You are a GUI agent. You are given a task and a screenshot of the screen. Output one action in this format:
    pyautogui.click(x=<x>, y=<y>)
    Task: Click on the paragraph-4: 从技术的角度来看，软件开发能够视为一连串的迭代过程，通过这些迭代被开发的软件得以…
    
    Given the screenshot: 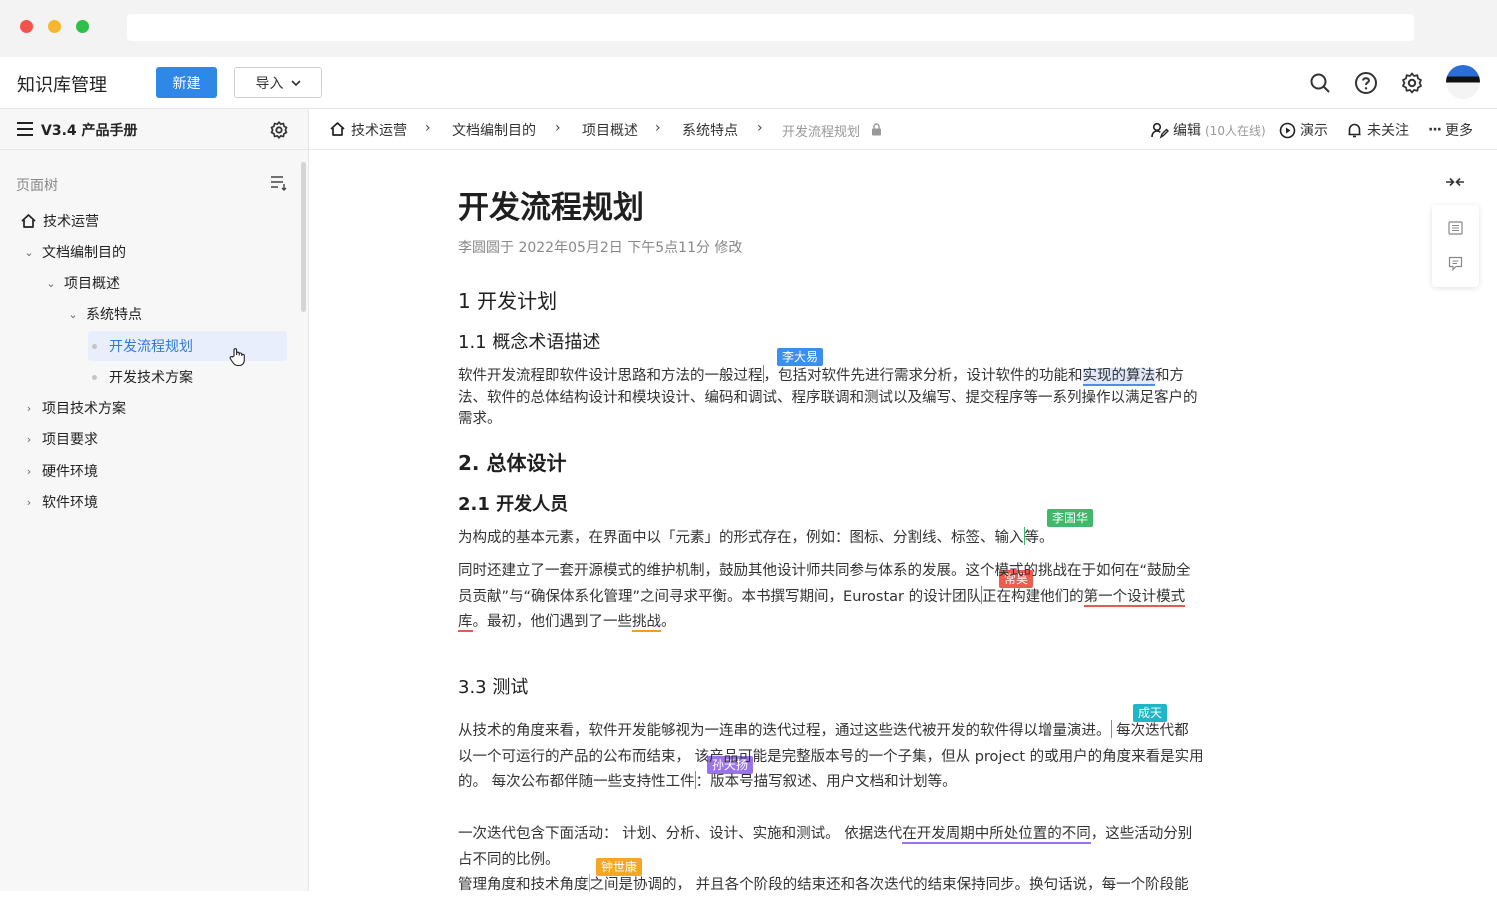 What is the action you would take?
    pyautogui.click(x=831, y=757)
    